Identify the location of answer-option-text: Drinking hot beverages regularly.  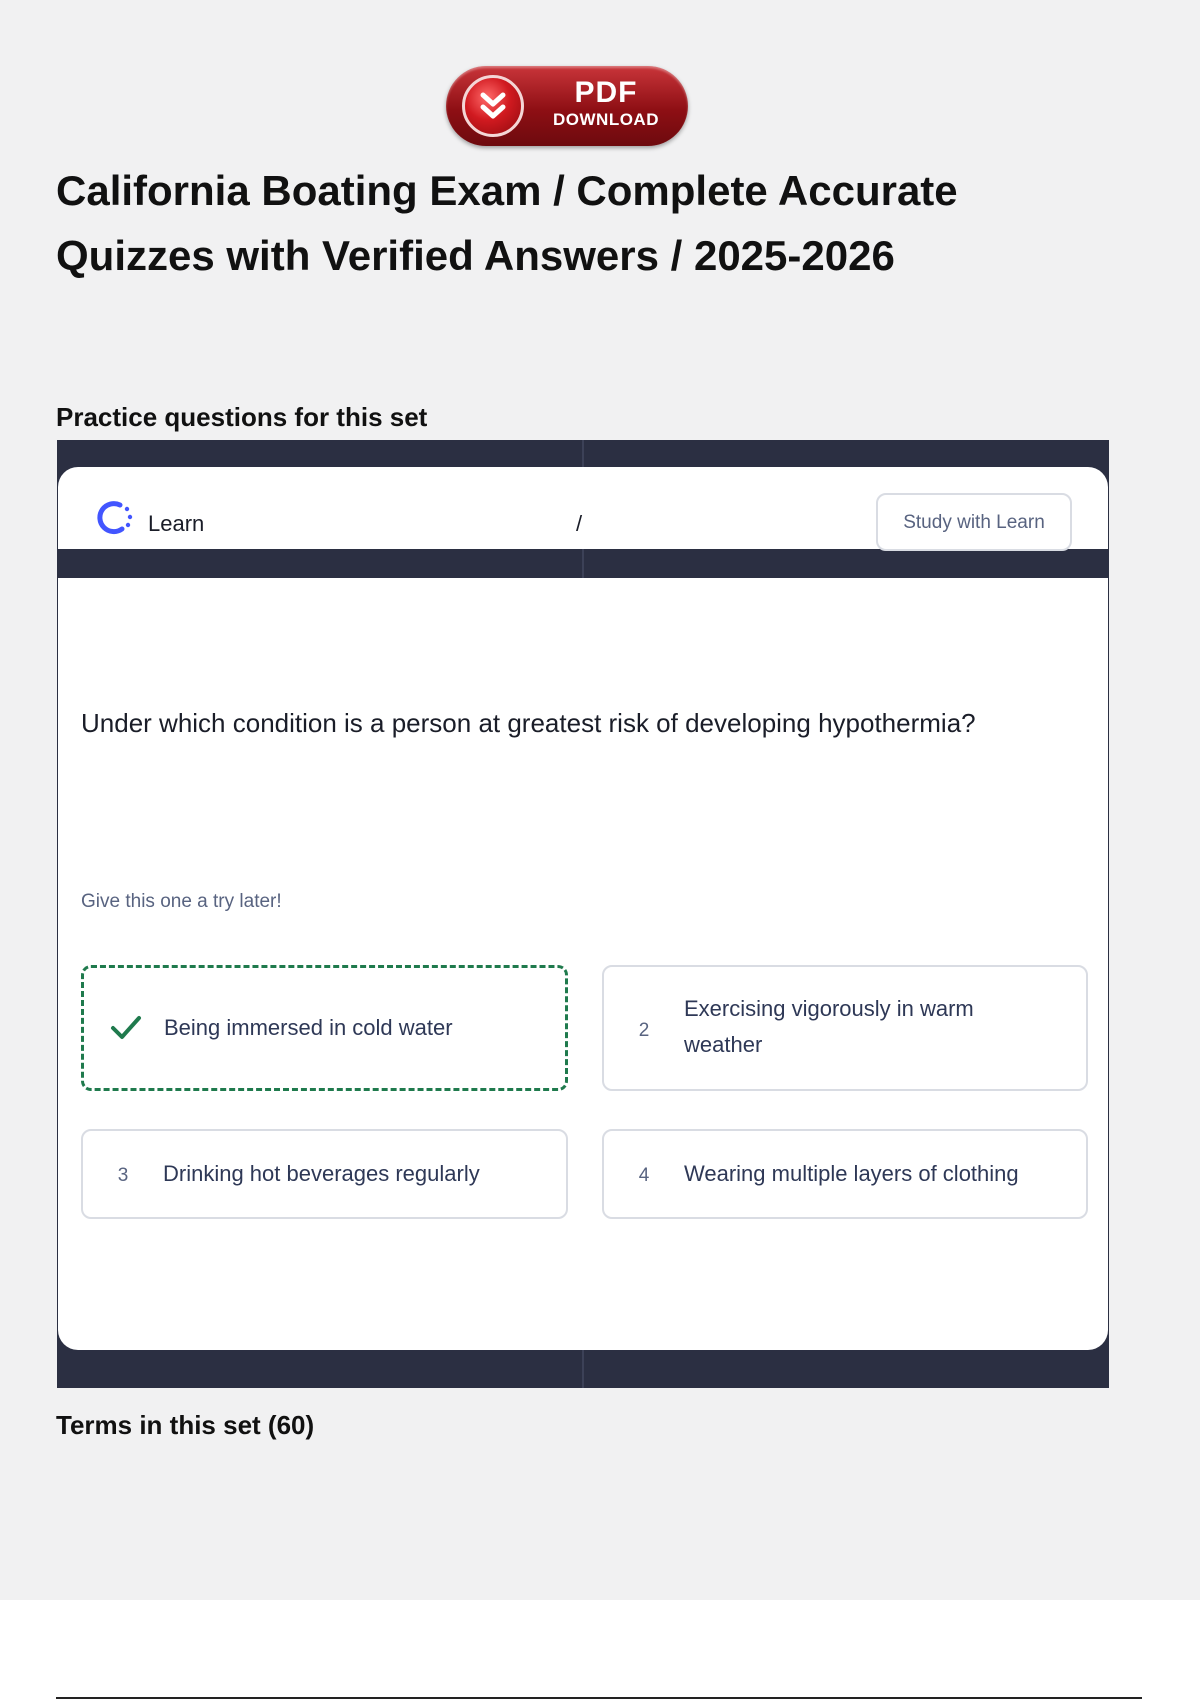
(321, 1173).